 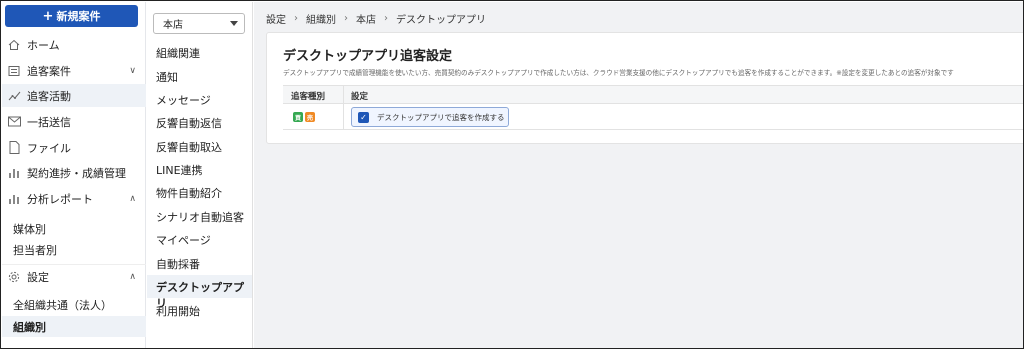 I want to click on breadcrumb-item: 設定, so click(x=276, y=18).